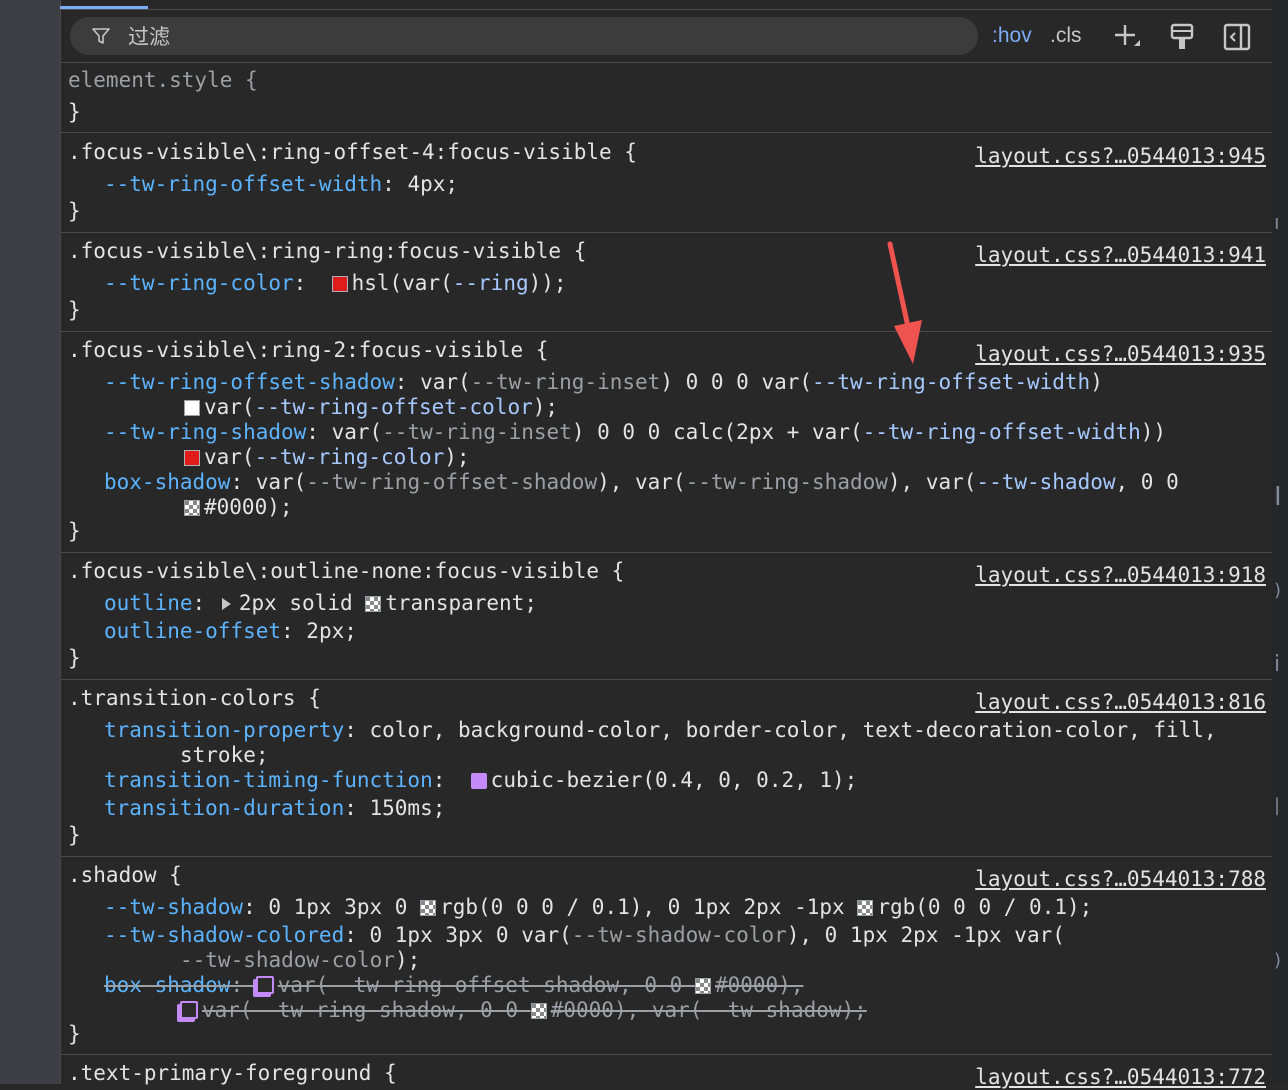 This screenshot has width=1288, height=1090. I want to click on styles-toolbar: :hov .cls, so click(666, 36).